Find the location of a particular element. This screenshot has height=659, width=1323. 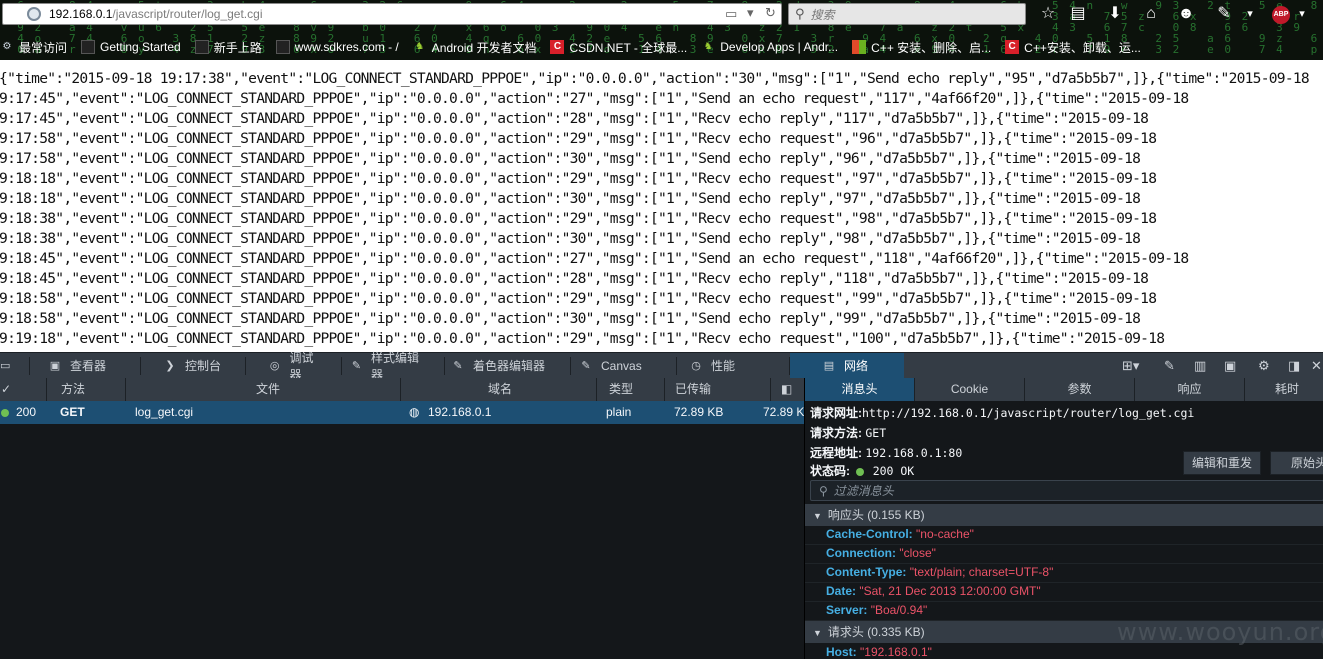

tab-style-editor: ✎ 样式编辑器 is located at coordinates (393, 366).